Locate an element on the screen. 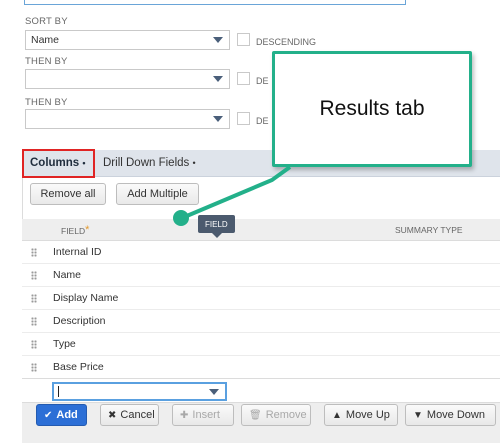  table-row: Display Name is located at coordinates (261, 298).